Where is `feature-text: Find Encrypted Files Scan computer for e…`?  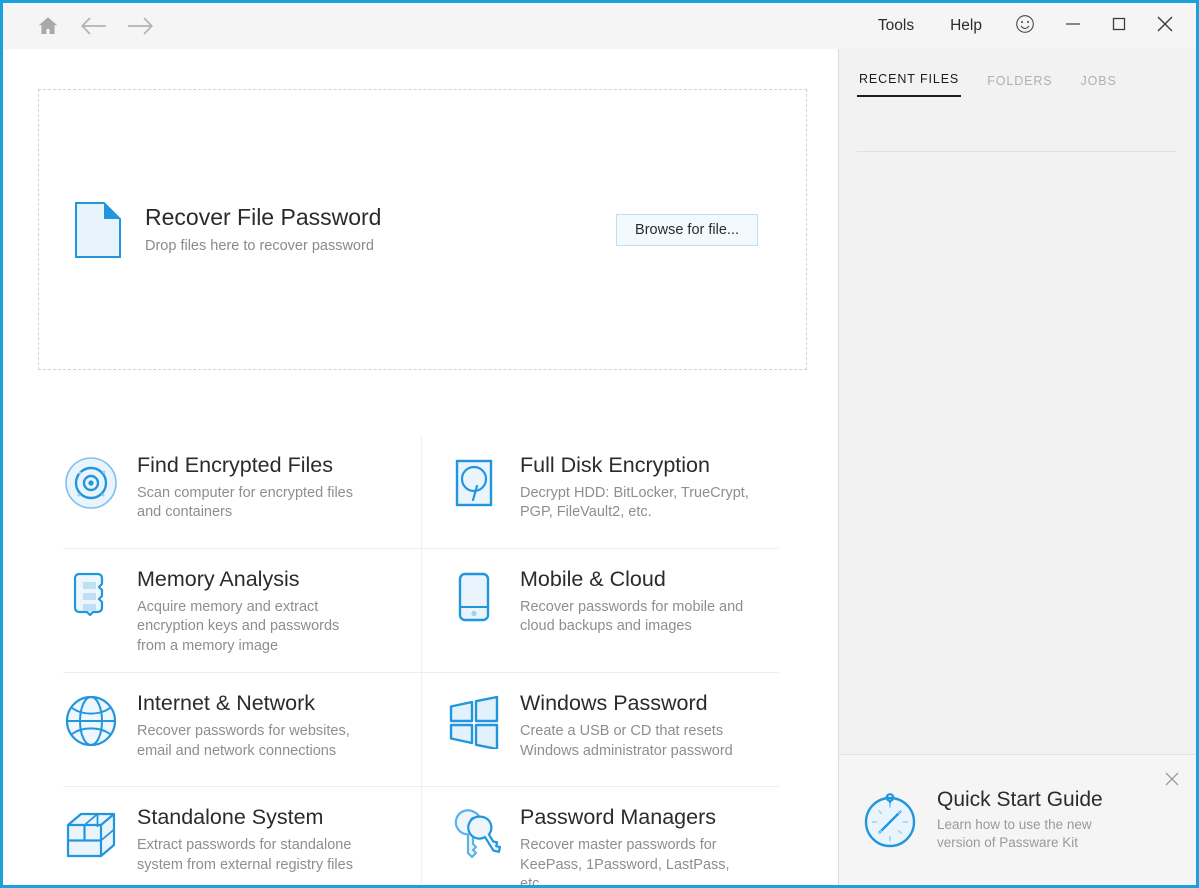
feature-text: Find Encrypted Files Scan computer for e… is located at coordinates (245, 487).